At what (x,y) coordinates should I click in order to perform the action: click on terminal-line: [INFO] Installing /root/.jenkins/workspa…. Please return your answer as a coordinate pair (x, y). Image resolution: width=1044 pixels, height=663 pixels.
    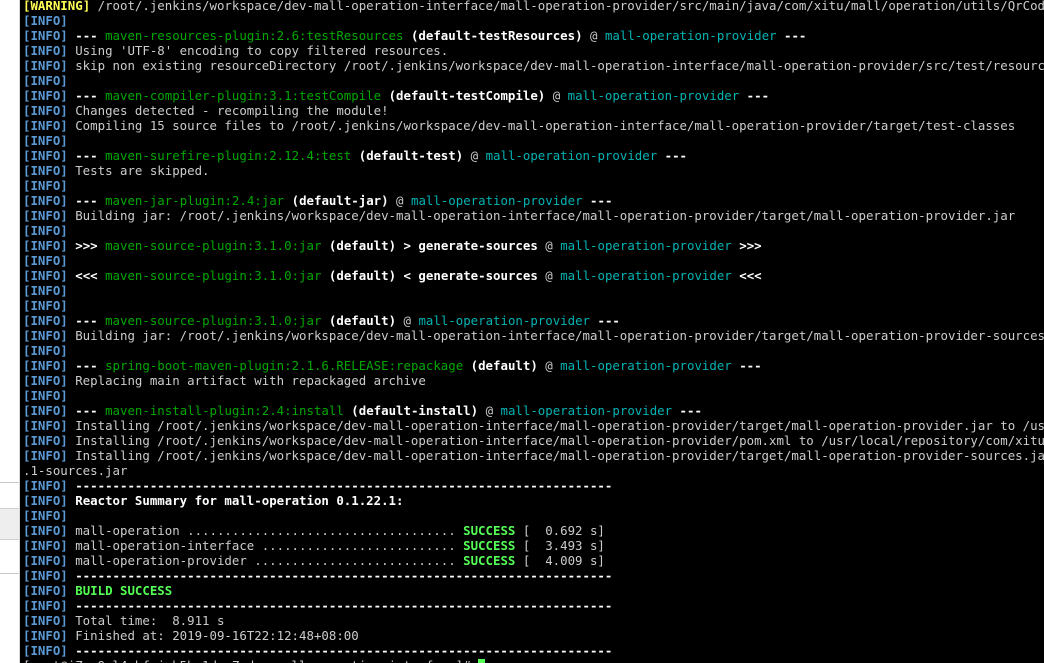
    Looking at the image, I should click on (533, 440).